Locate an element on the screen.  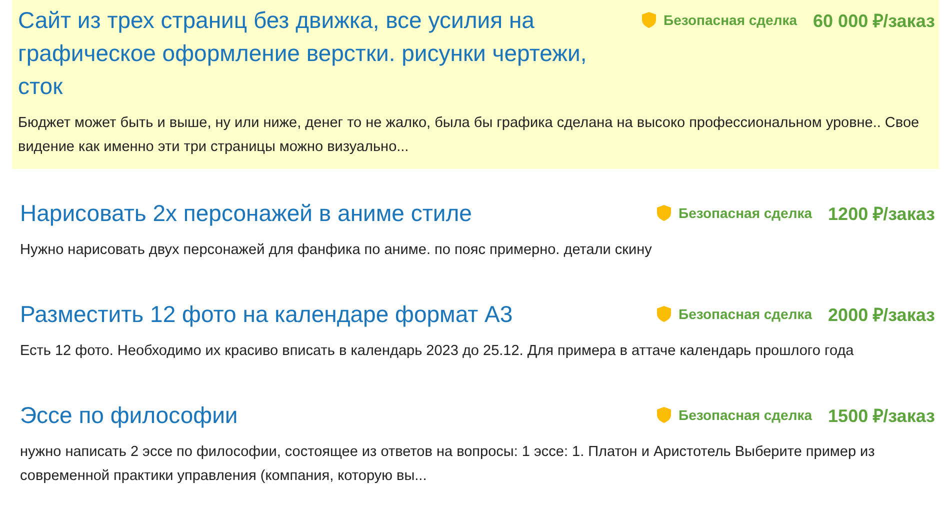
order-title-link: Нарисовать 2х персонажей в аниме стиле is located at coordinates (333, 213).